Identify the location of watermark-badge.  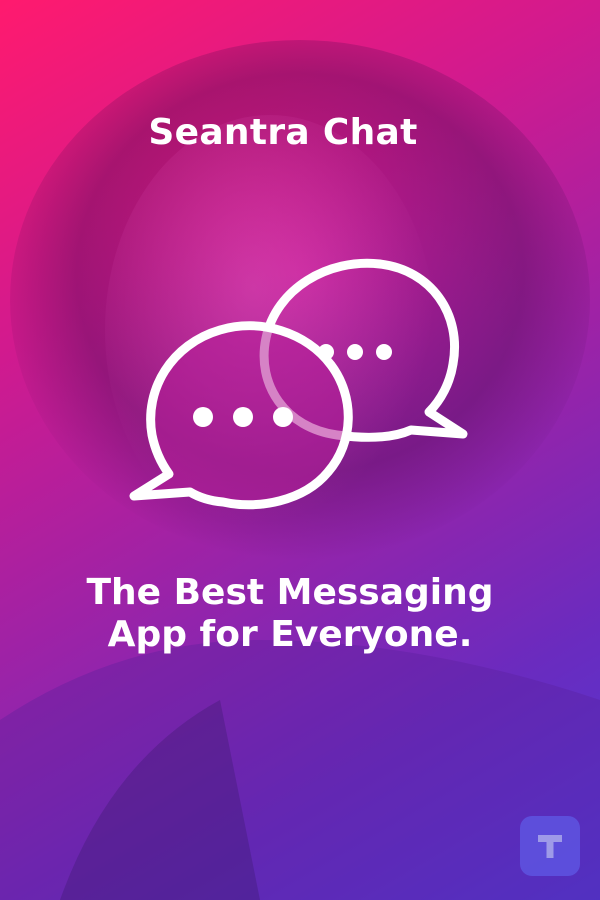
(550, 846).